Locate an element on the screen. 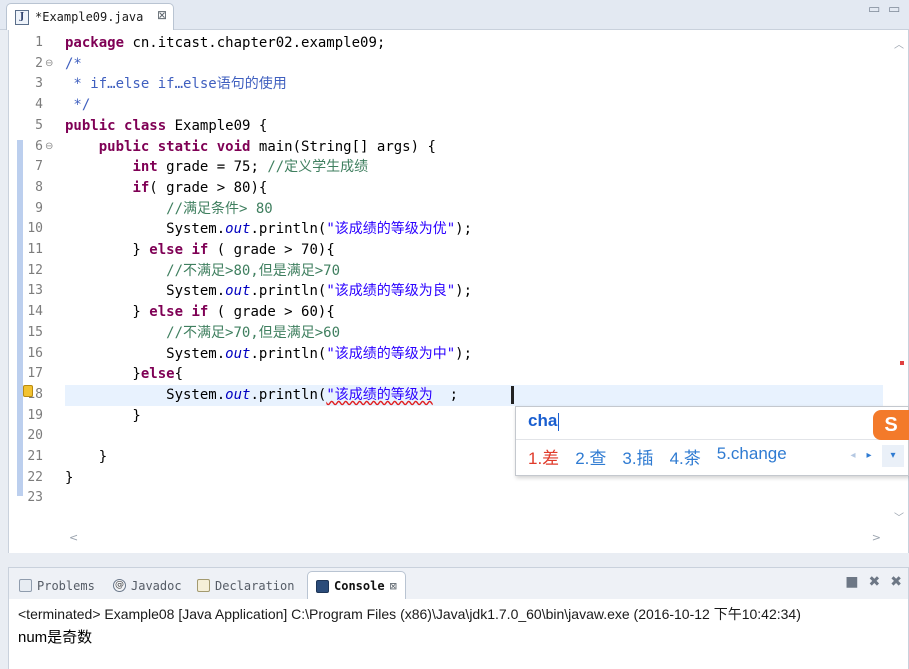 This screenshot has height=669, width=909. ime-candidate: 2.查 is located at coordinates (590, 457).